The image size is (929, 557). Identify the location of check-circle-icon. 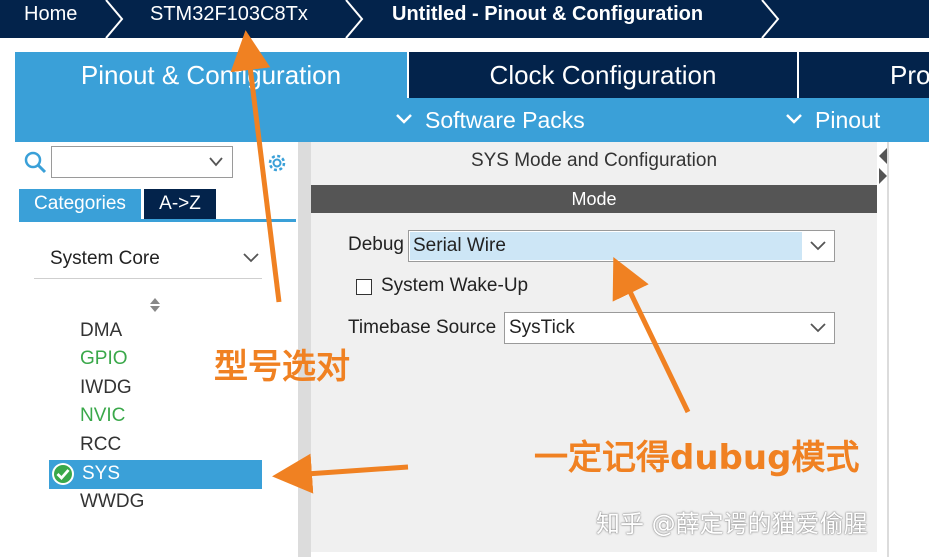
(63, 474).